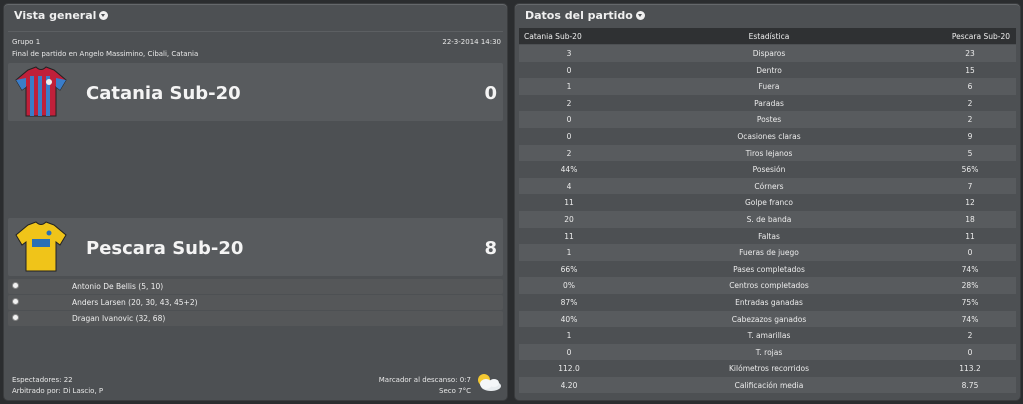 This screenshot has height=404, width=1023. I want to click on stat-label: Cabezazos ganados, so click(769, 319).